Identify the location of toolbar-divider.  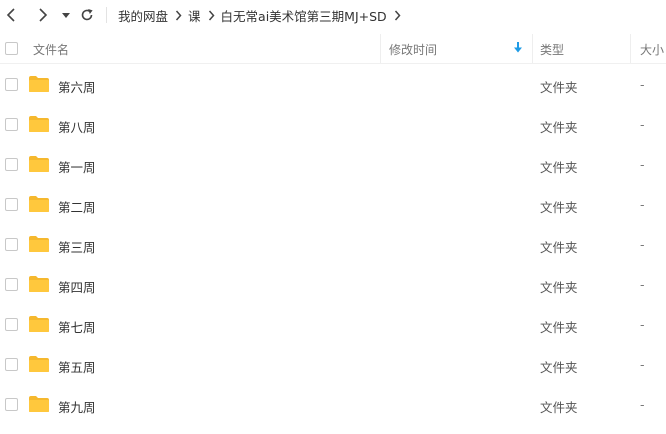
(106, 15).